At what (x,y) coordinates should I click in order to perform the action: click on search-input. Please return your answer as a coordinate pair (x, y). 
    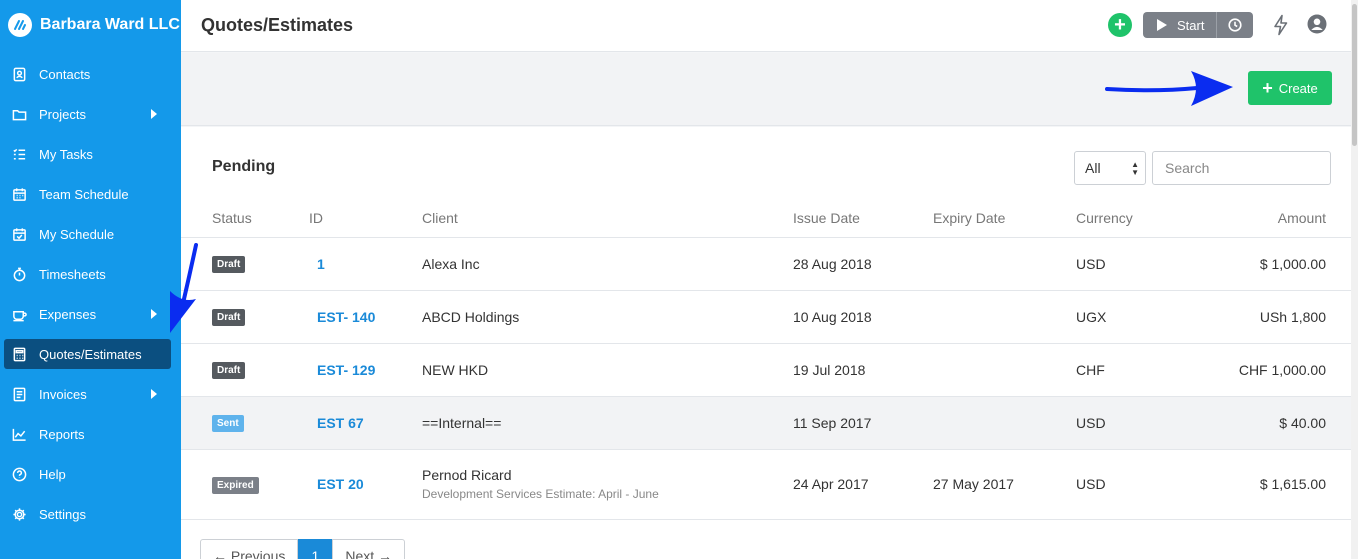
    Looking at the image, I should click on (1241, 168).